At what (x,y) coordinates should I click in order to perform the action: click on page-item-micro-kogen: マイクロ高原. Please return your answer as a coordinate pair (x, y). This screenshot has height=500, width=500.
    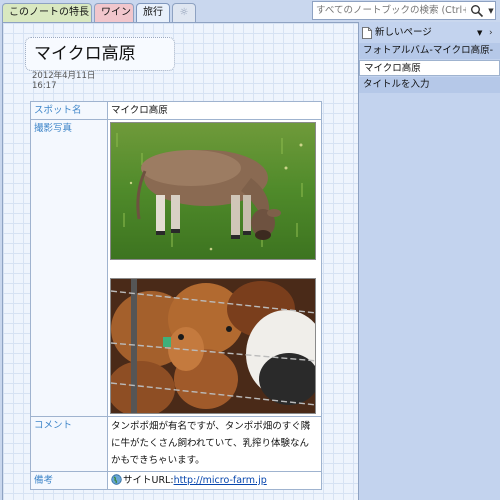
    Looking at the image, I should click on (429, 68).